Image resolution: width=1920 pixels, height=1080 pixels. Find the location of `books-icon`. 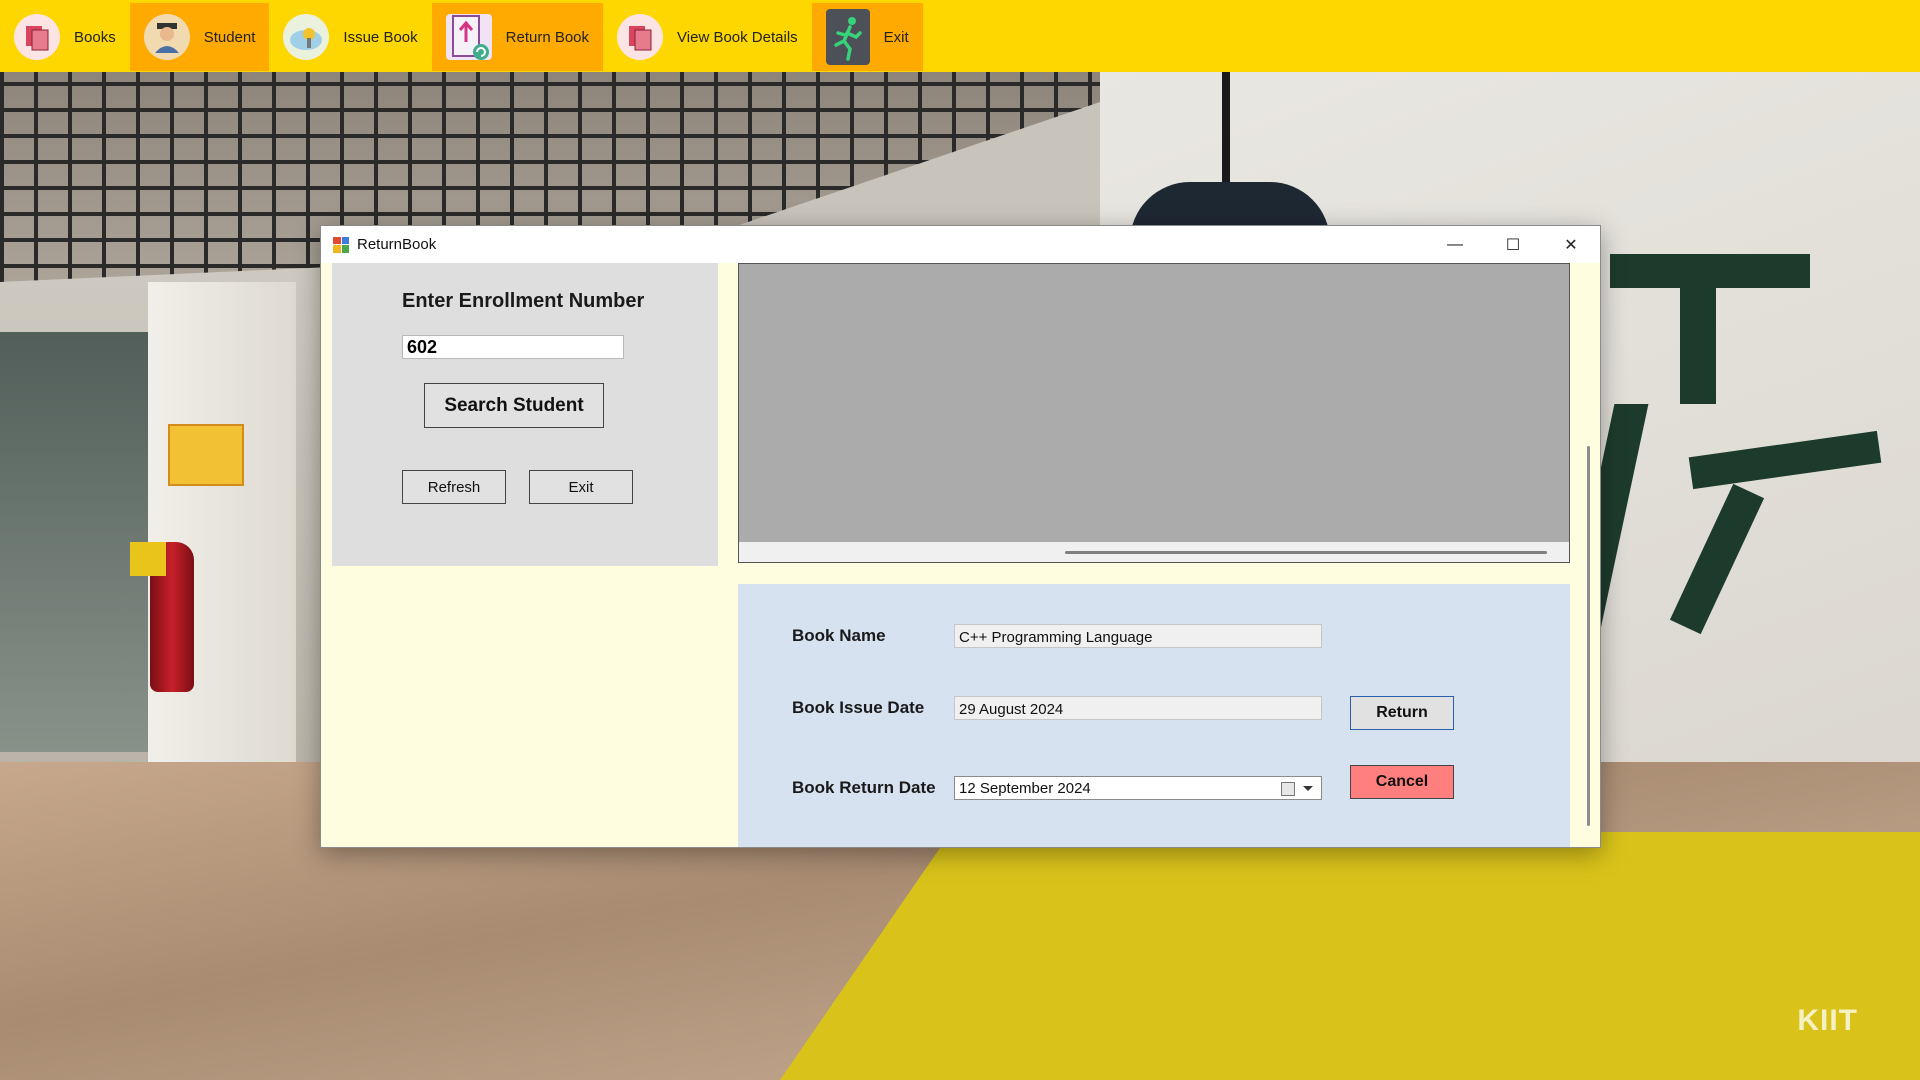

books-icon is located at coordinates (37, 37).